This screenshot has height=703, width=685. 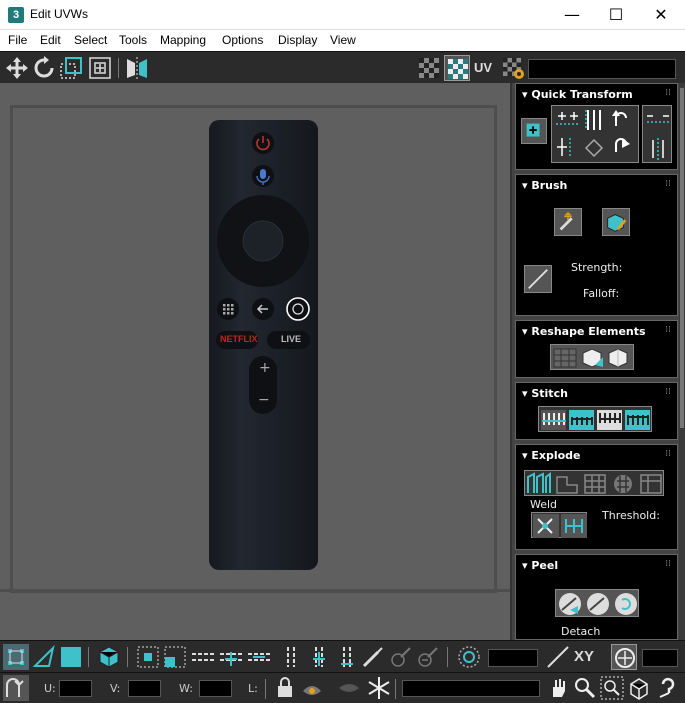 What do you see at coordinates (264, 400) in the screenshot?
I see `volume-down-button: −` at bounding box center [264, 400].